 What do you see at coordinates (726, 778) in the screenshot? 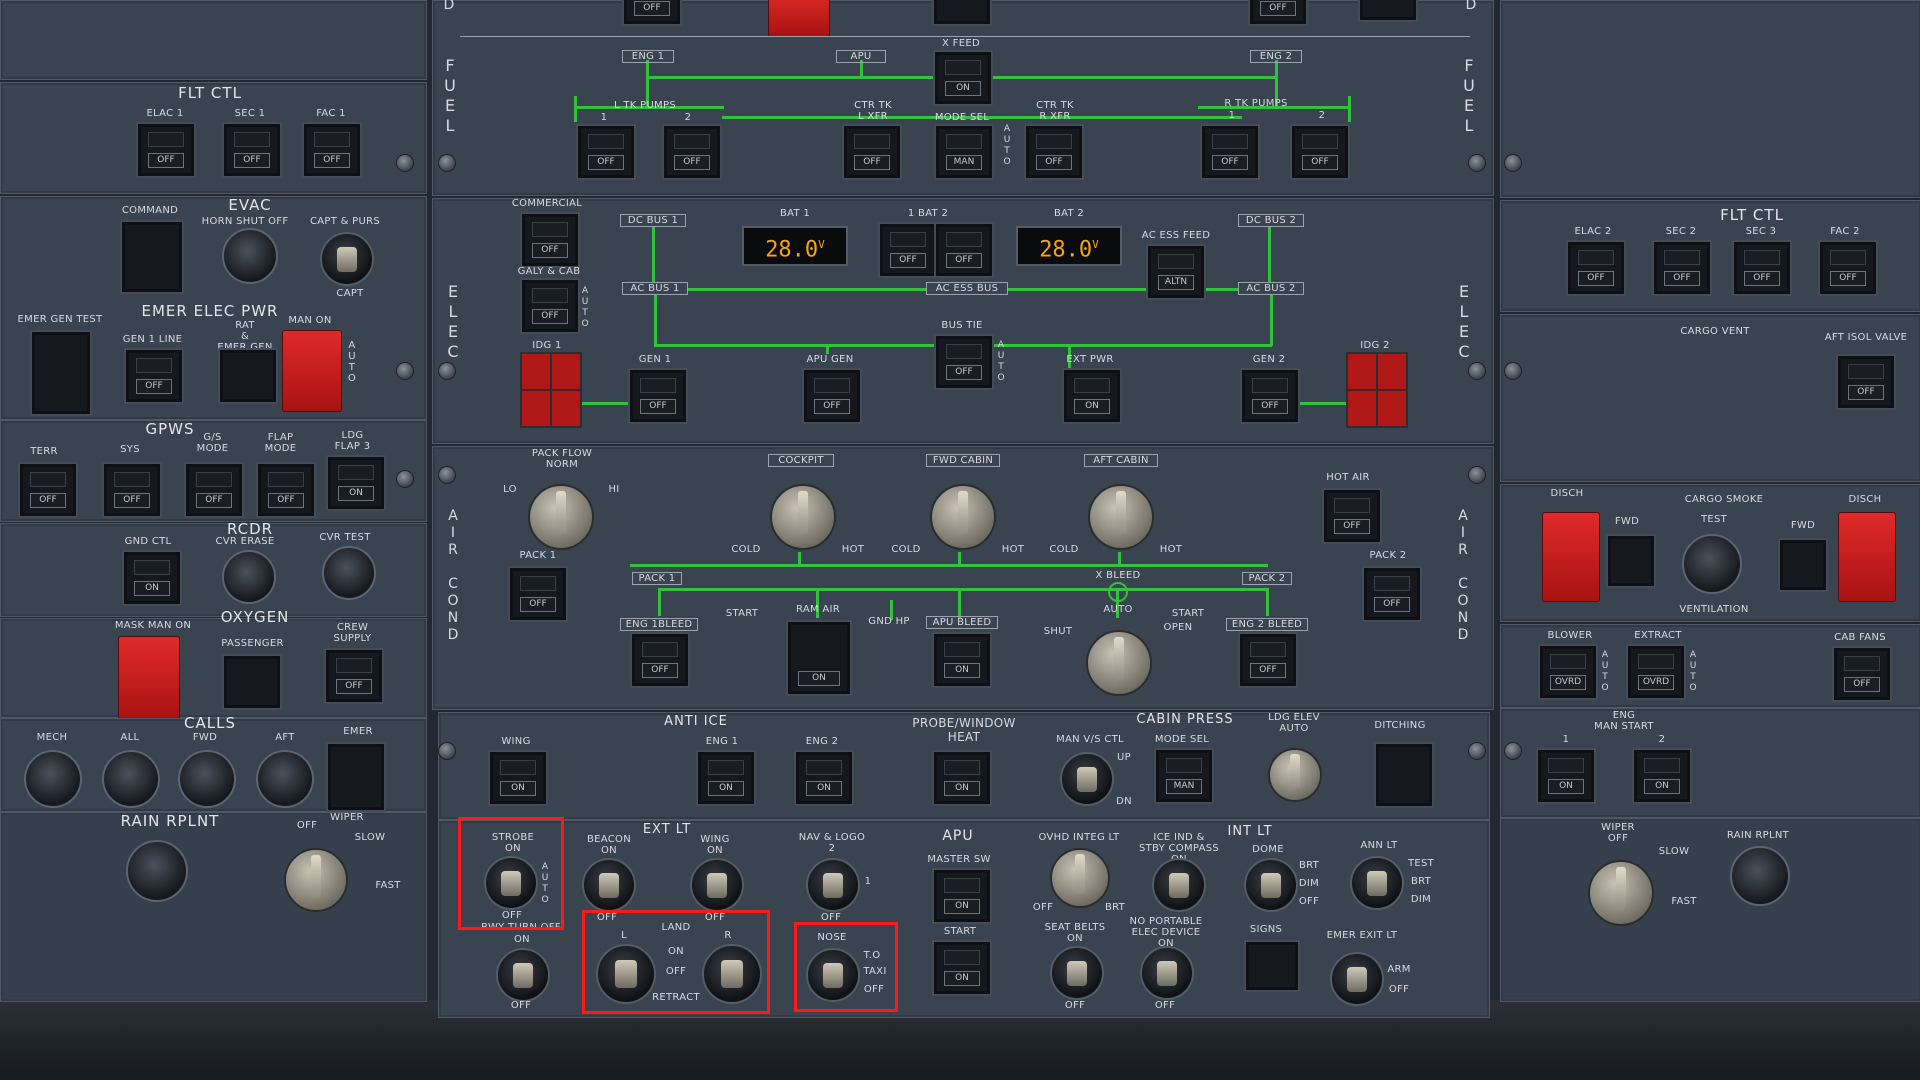
I see `eng1-anti-ice-button: ON` at bounding box center [726, 778].